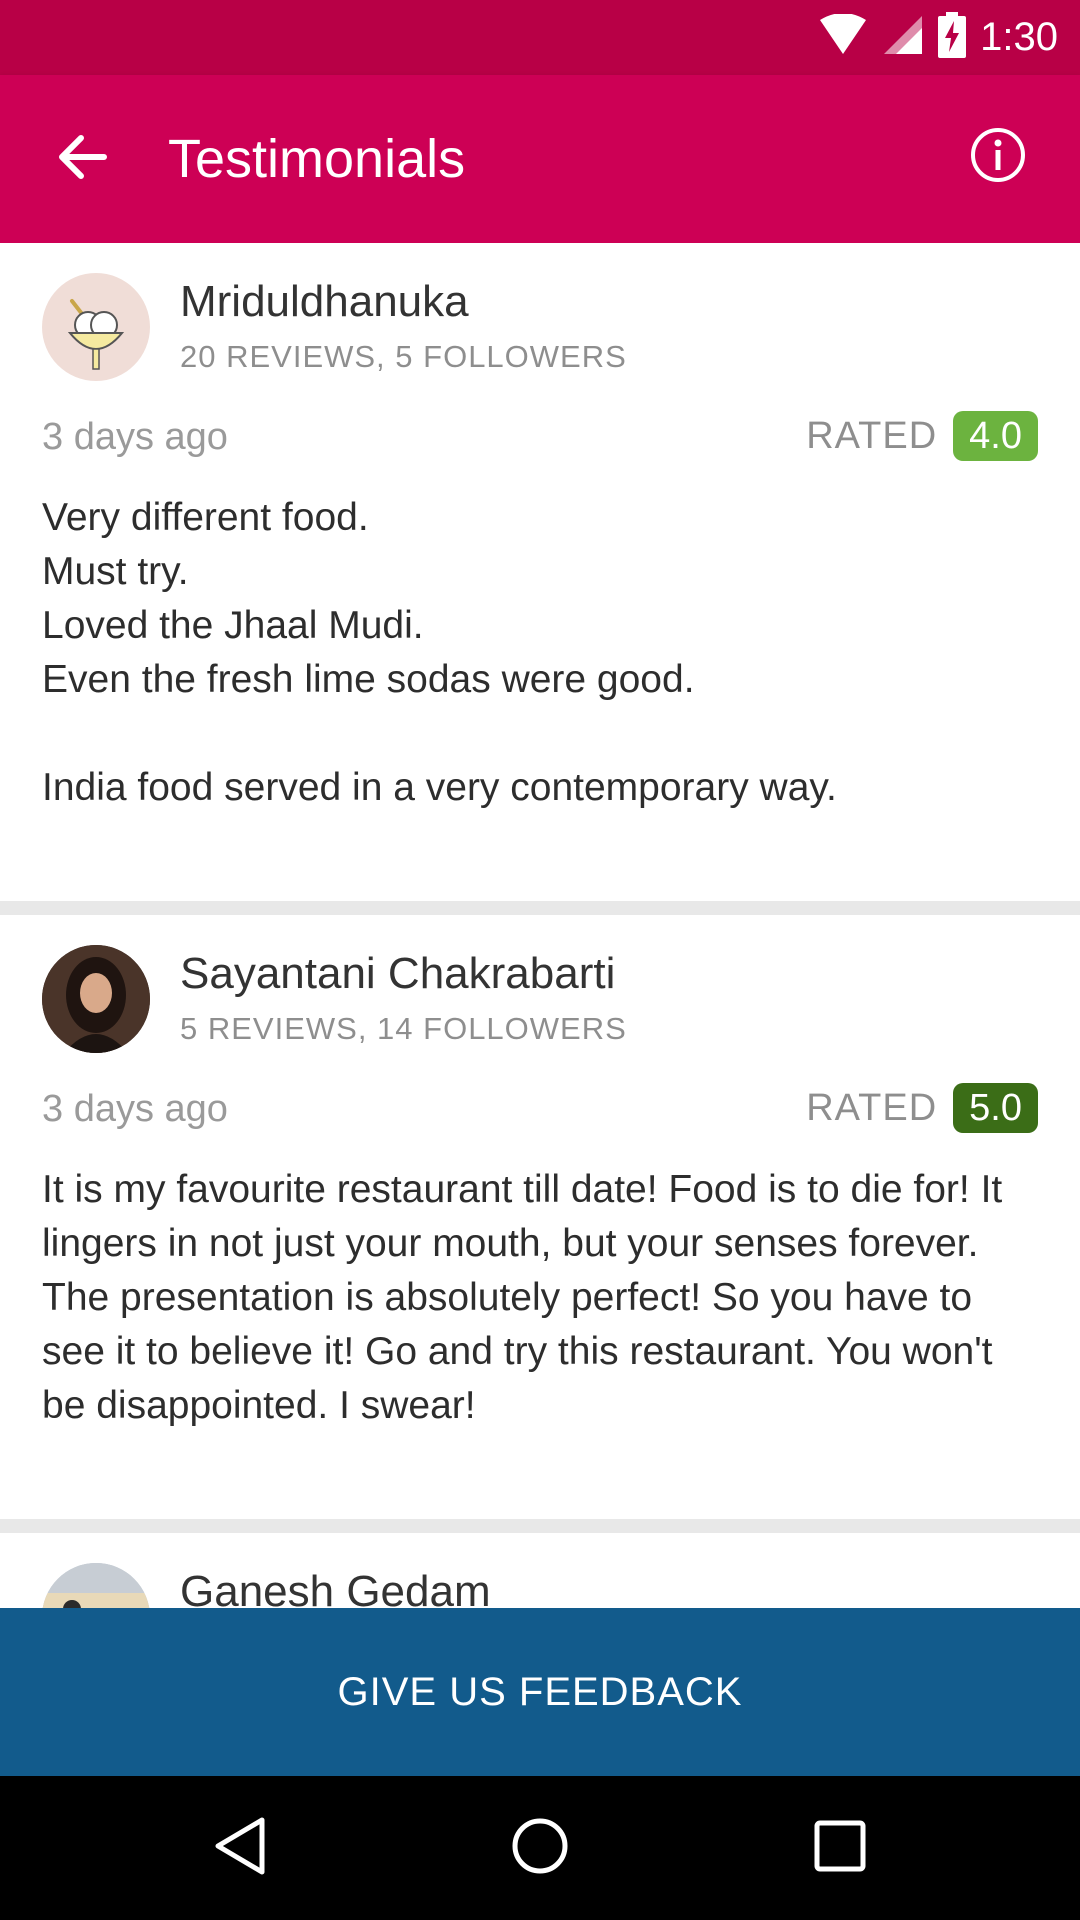  I want to click on arrow-left-icon, so click(82, 159).